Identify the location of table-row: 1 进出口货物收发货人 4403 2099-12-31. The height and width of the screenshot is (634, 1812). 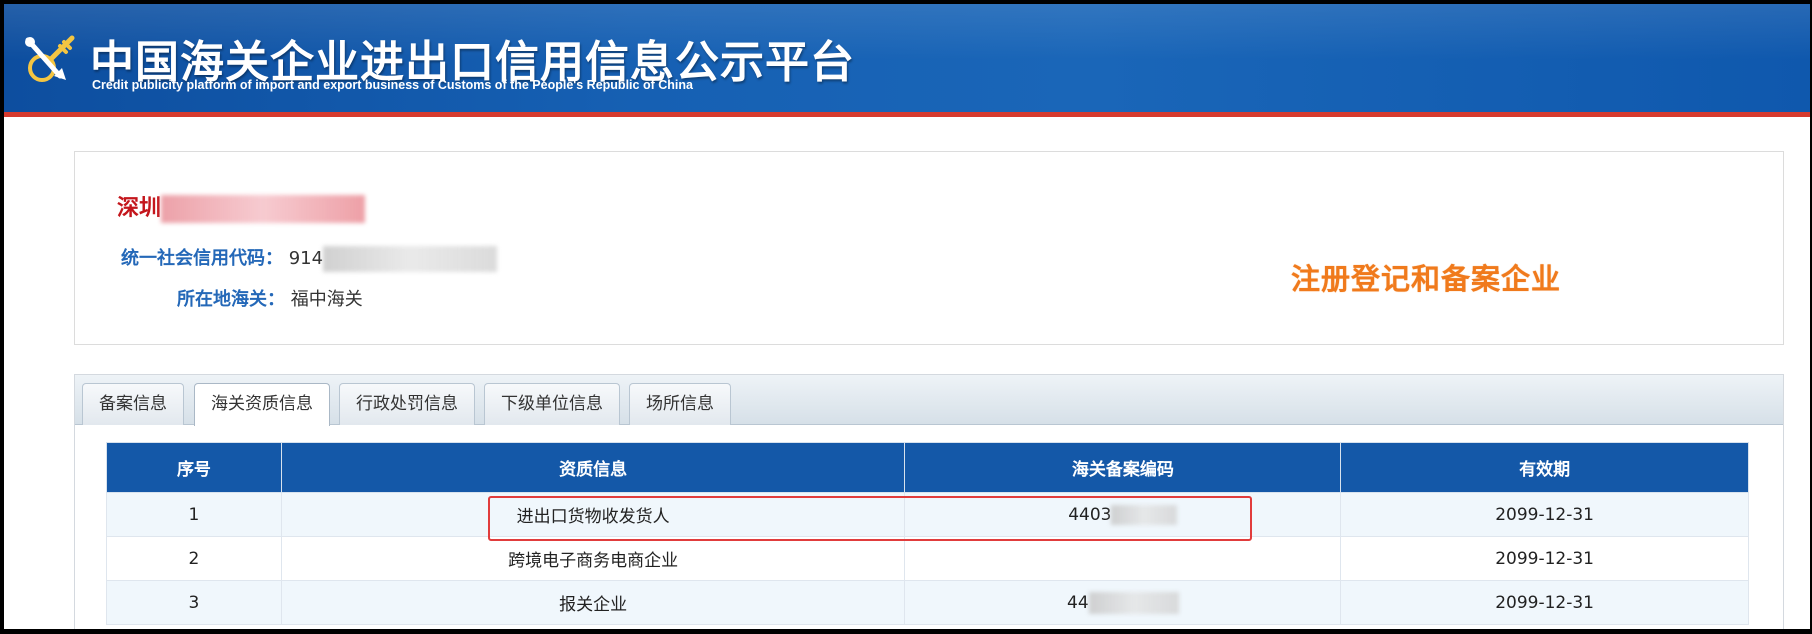
(927, 514).